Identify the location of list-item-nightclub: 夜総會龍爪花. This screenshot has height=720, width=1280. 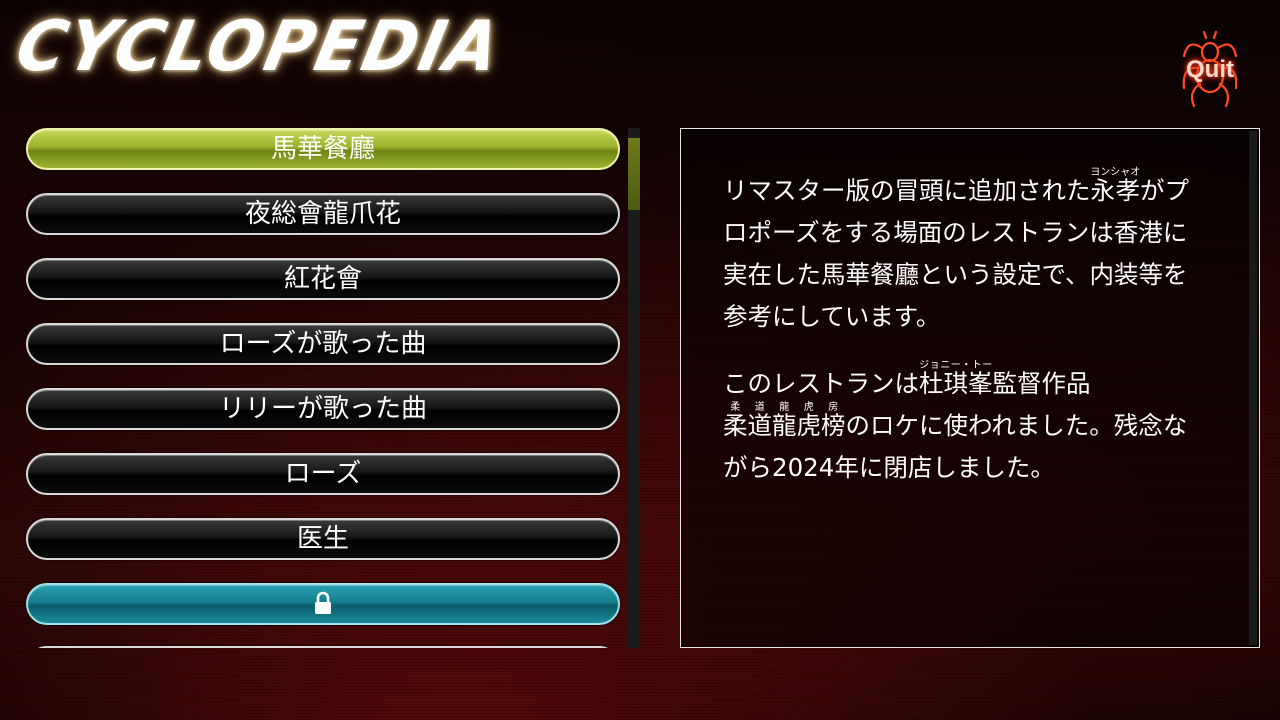
(323, 214).